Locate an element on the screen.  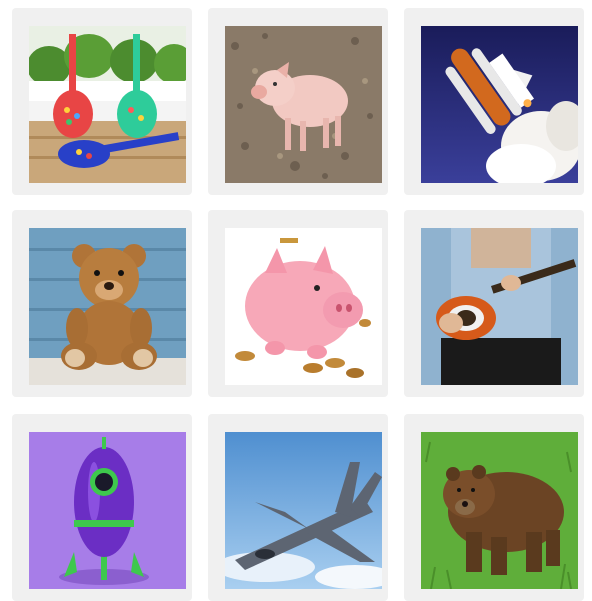
toy-rocket-image is located at coordinates (107, 510).